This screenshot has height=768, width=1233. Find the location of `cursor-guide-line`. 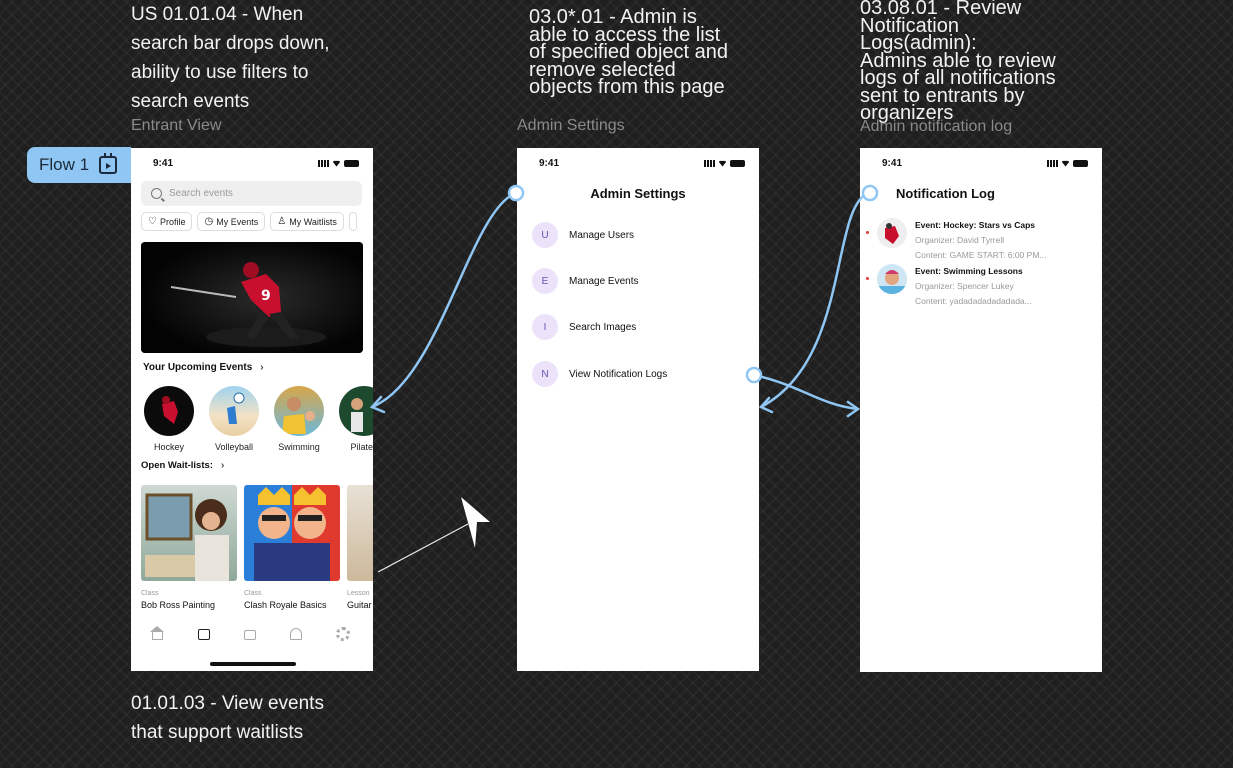

cursor-guide-line is located at coordinates (423, 548).